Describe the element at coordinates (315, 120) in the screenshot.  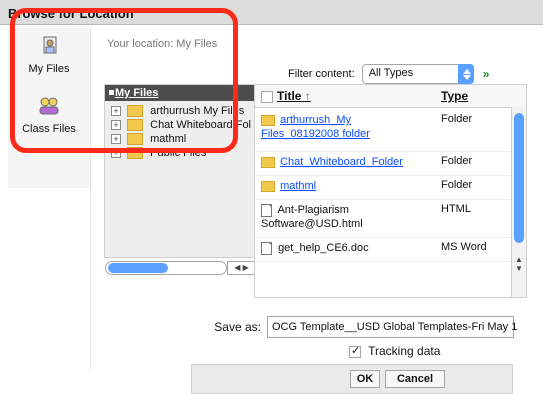
I see `file-title-line1: arthurrush_My` at that location.